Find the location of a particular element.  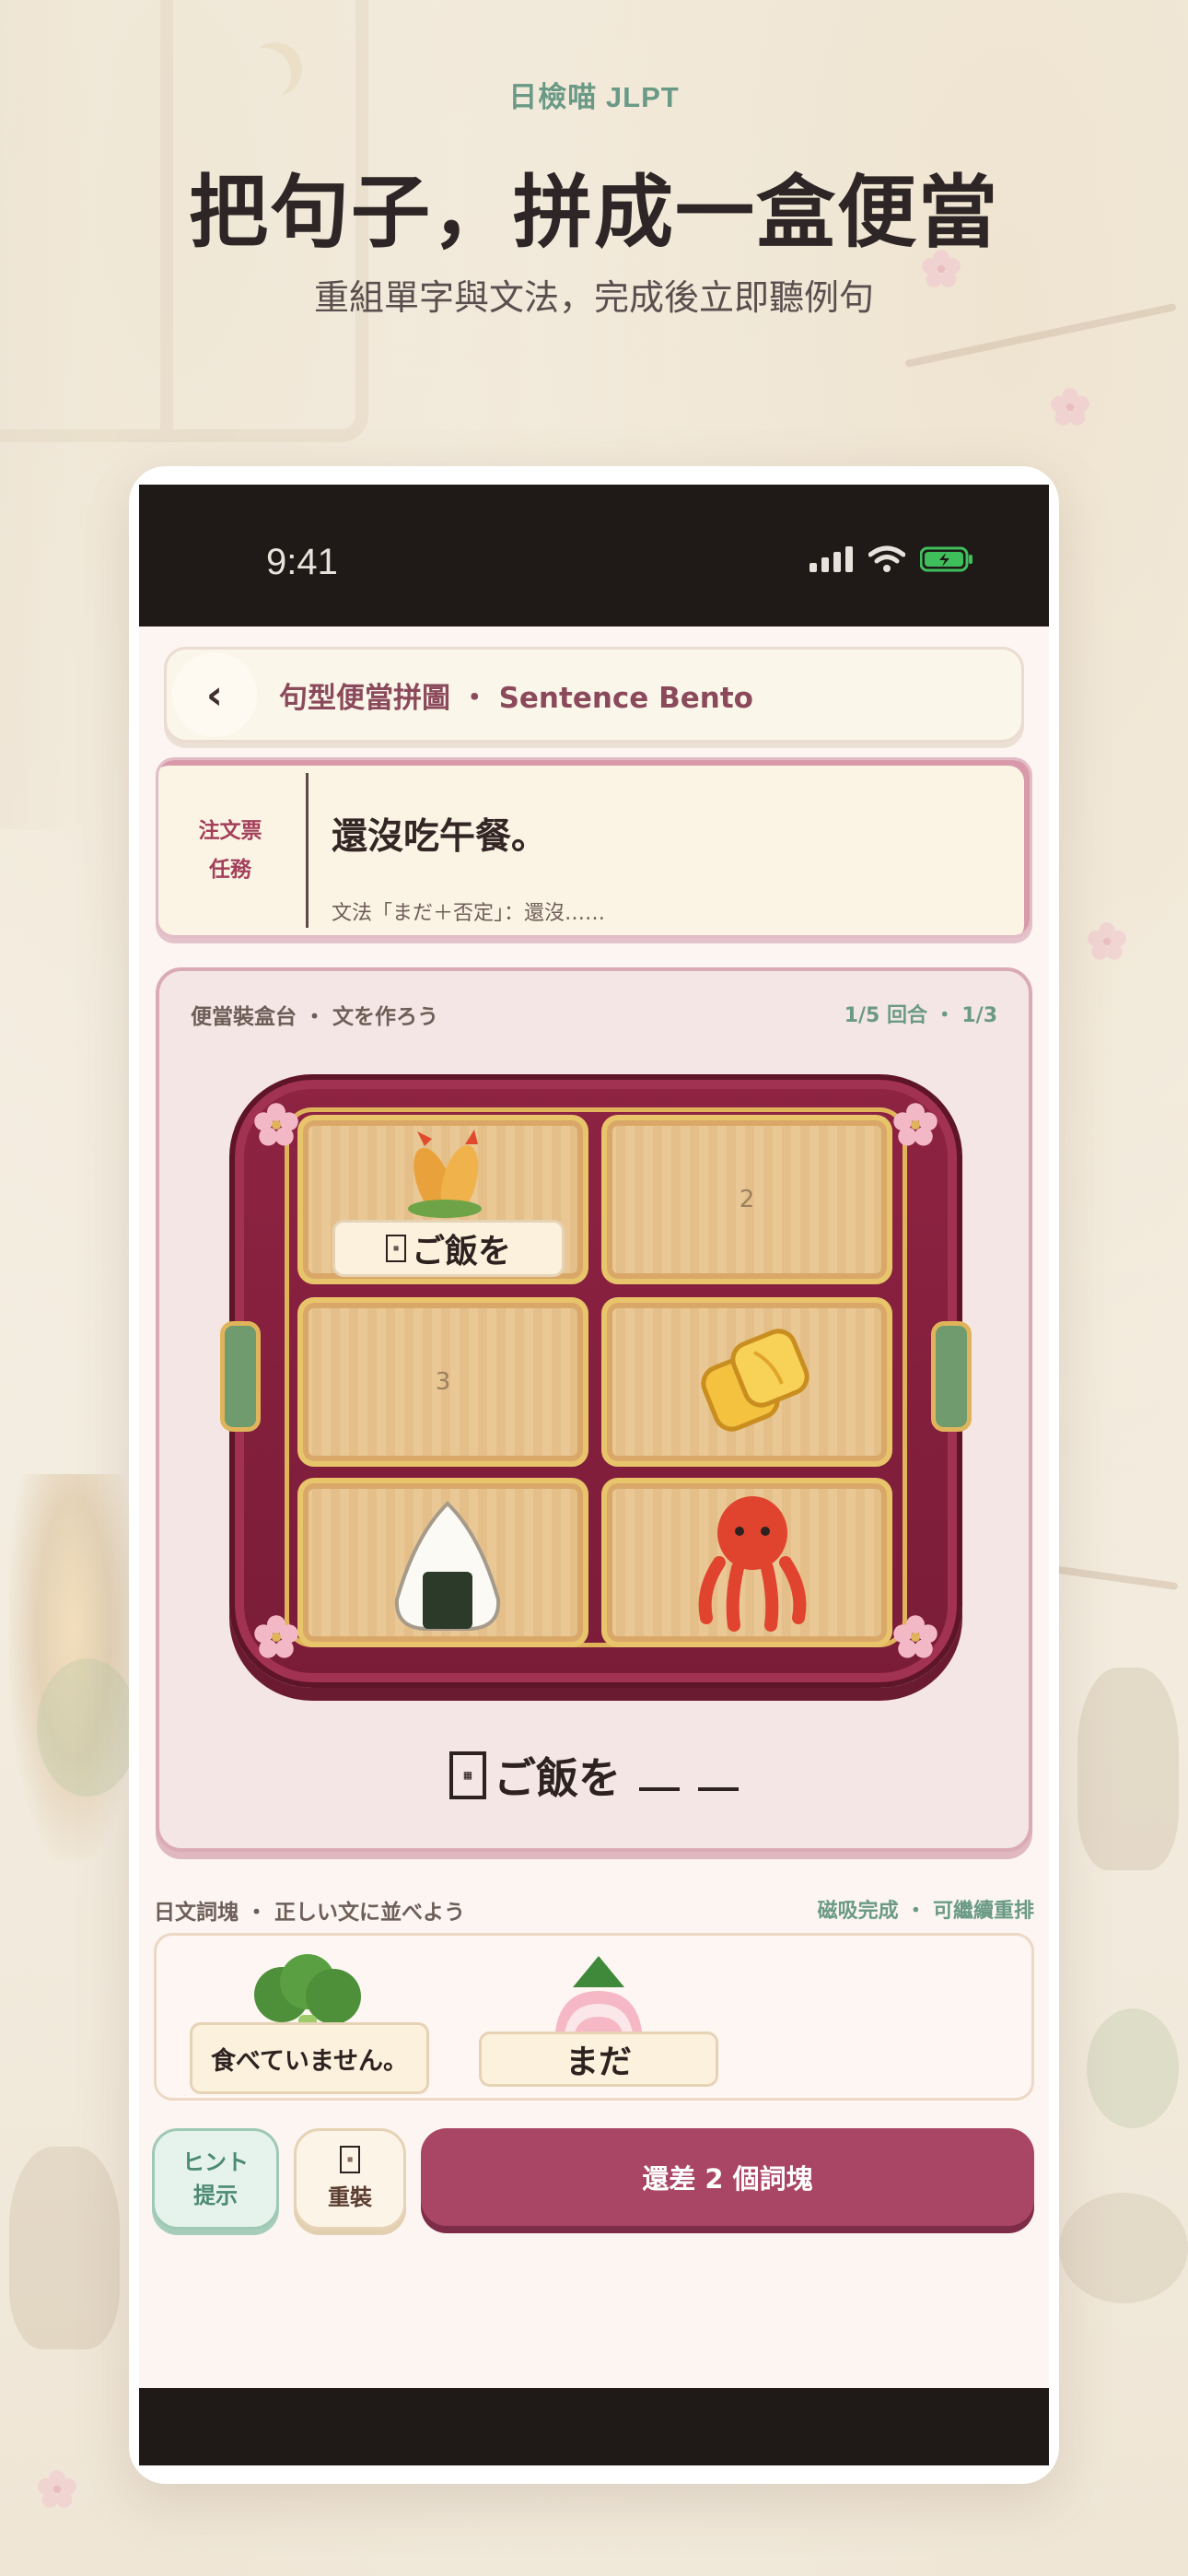

word-piece: 食べていません。 is located at coordinates (309, 2022).